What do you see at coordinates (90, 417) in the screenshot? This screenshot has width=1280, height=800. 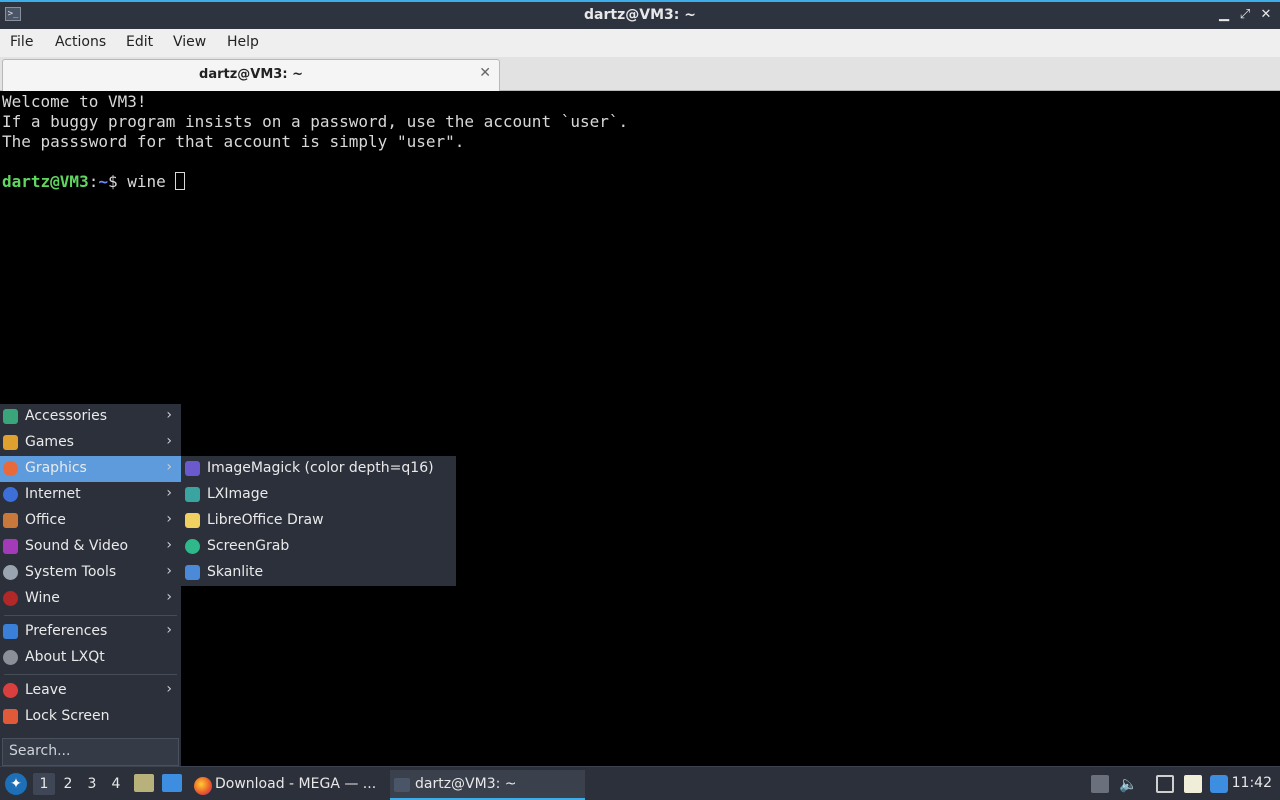 I see `menu-item-accessories: Accessories ›` at bounding box center [90, 417].